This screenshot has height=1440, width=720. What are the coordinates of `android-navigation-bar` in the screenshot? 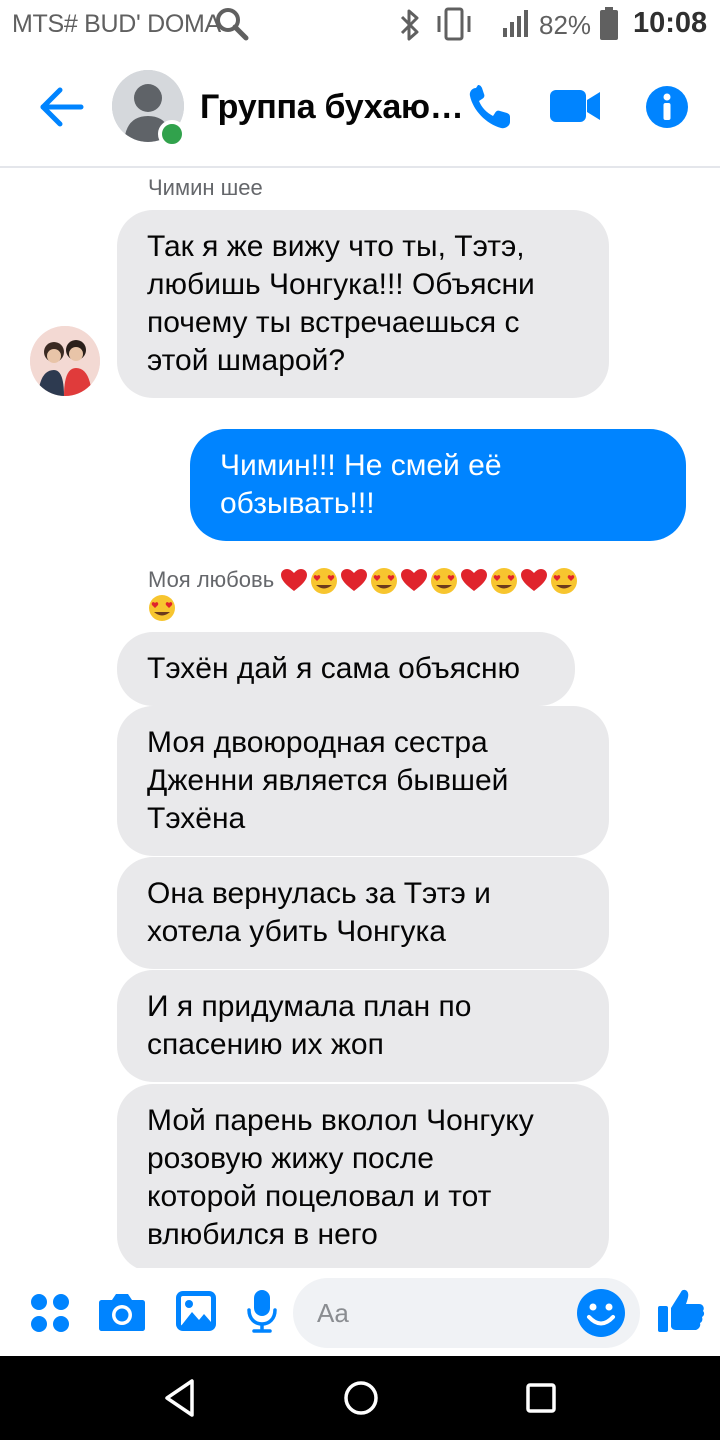 It's located at (360, 1398).